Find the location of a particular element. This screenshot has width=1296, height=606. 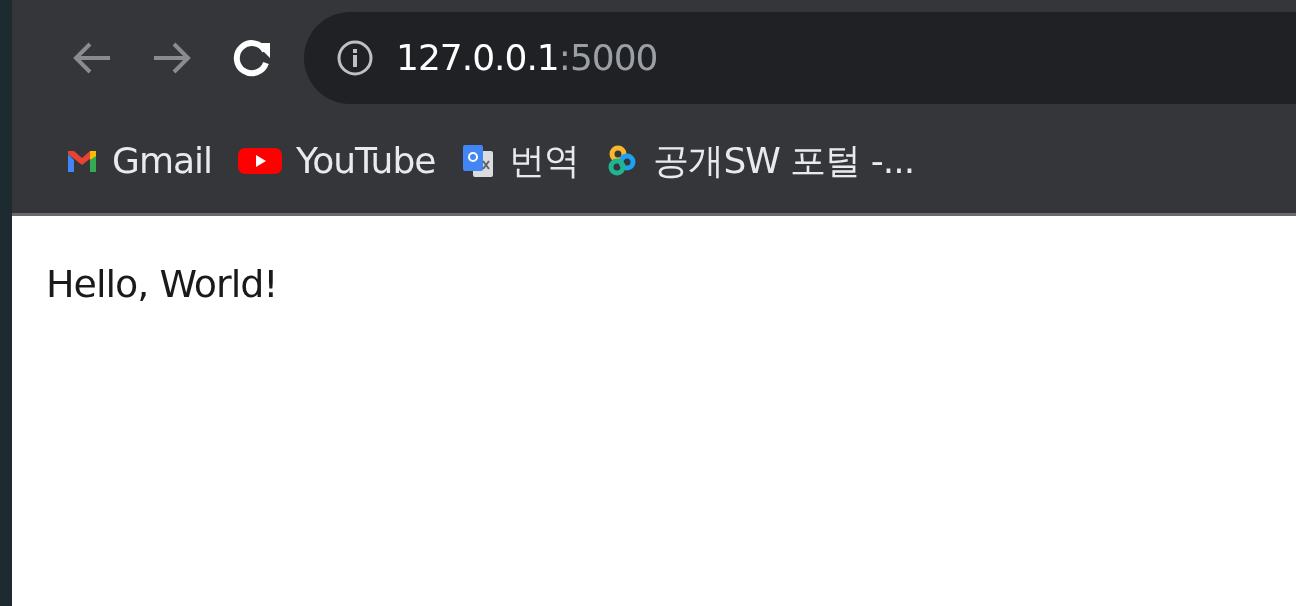

back-arrow-icon is located at coordinates (92, 58).